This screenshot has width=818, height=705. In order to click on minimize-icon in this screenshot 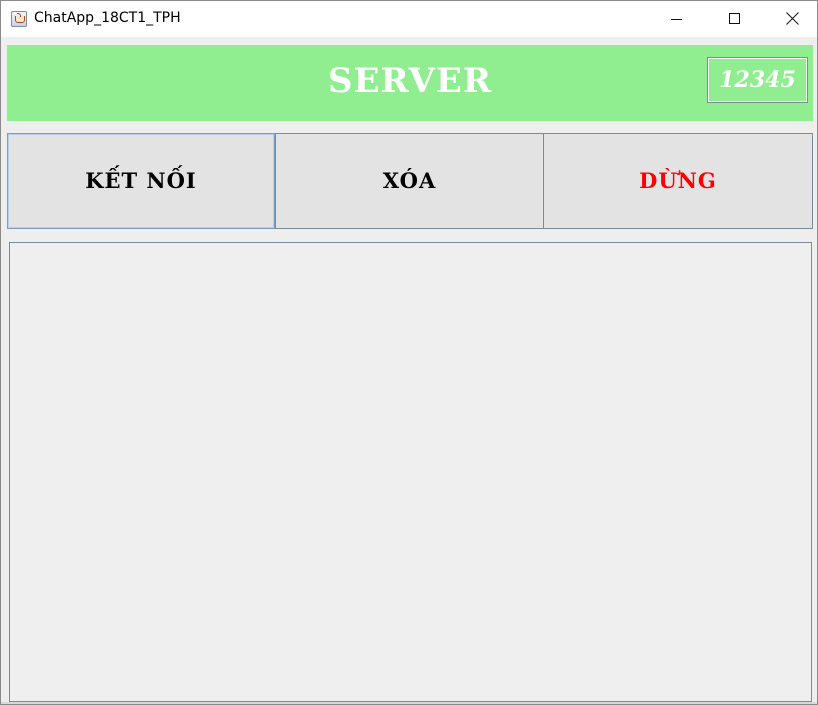, I will do `click(676, 19)`.